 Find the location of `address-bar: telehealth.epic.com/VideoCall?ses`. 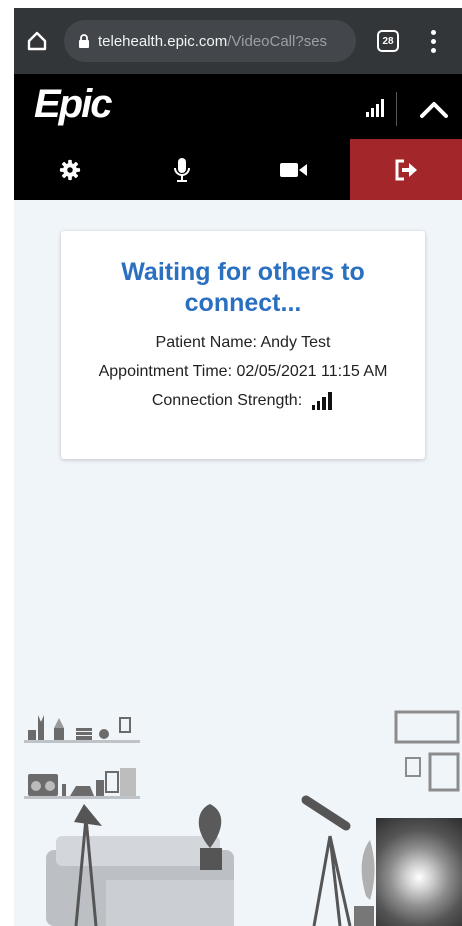

address-bar: telehealth.epic.com/VideoCall?ses is located at coordinates (210, 41).